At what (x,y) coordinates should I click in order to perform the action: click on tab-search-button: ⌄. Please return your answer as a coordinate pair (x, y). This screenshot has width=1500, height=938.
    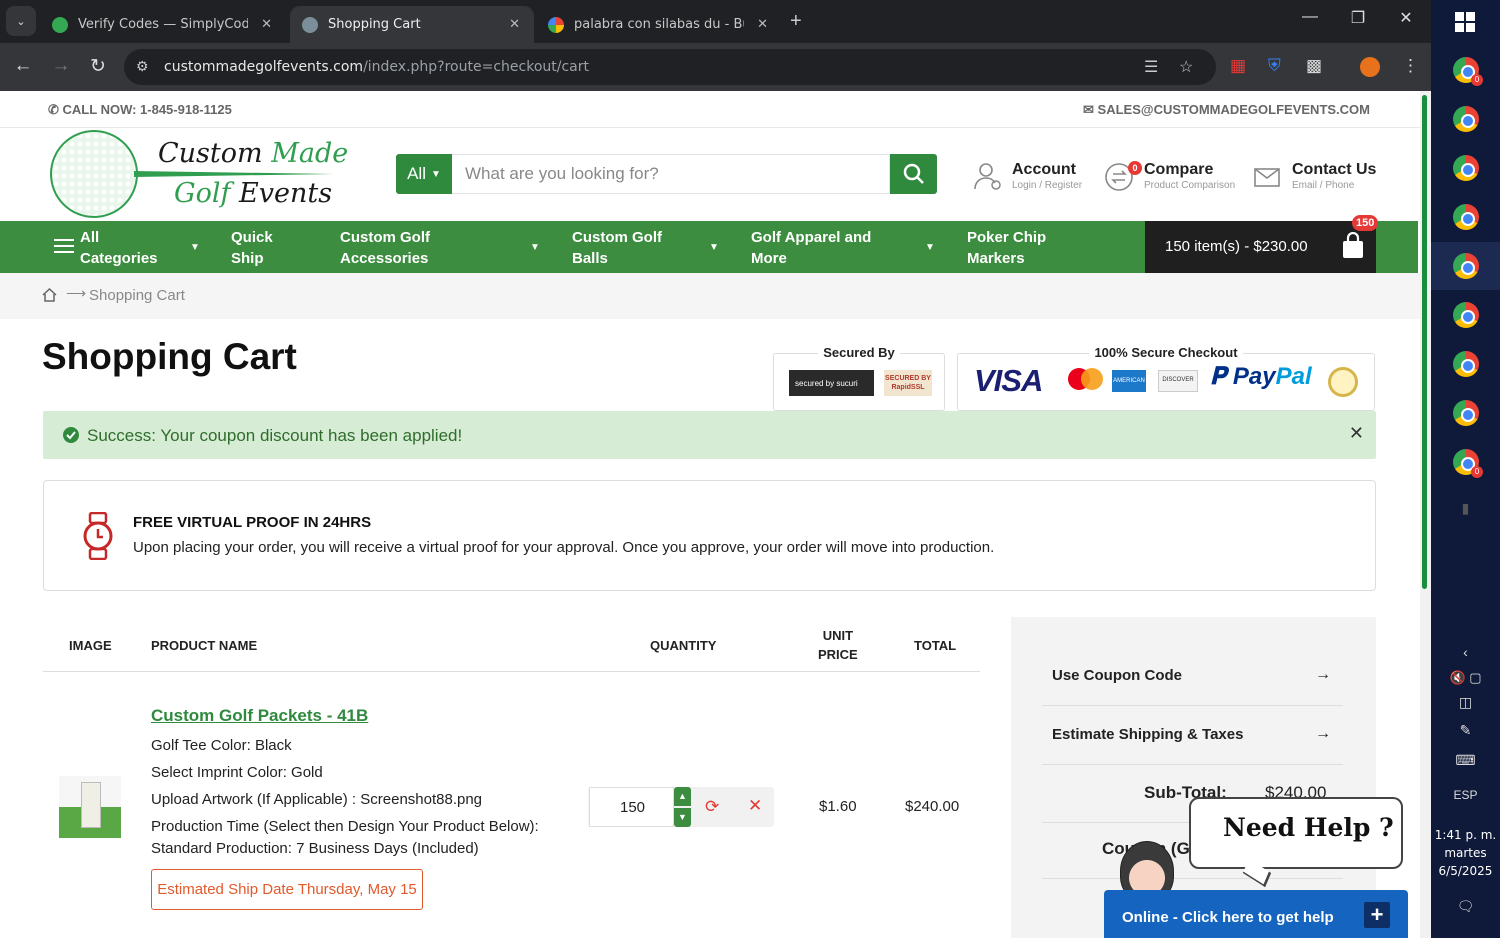
    Looking at the image, I should click on (21, 21).